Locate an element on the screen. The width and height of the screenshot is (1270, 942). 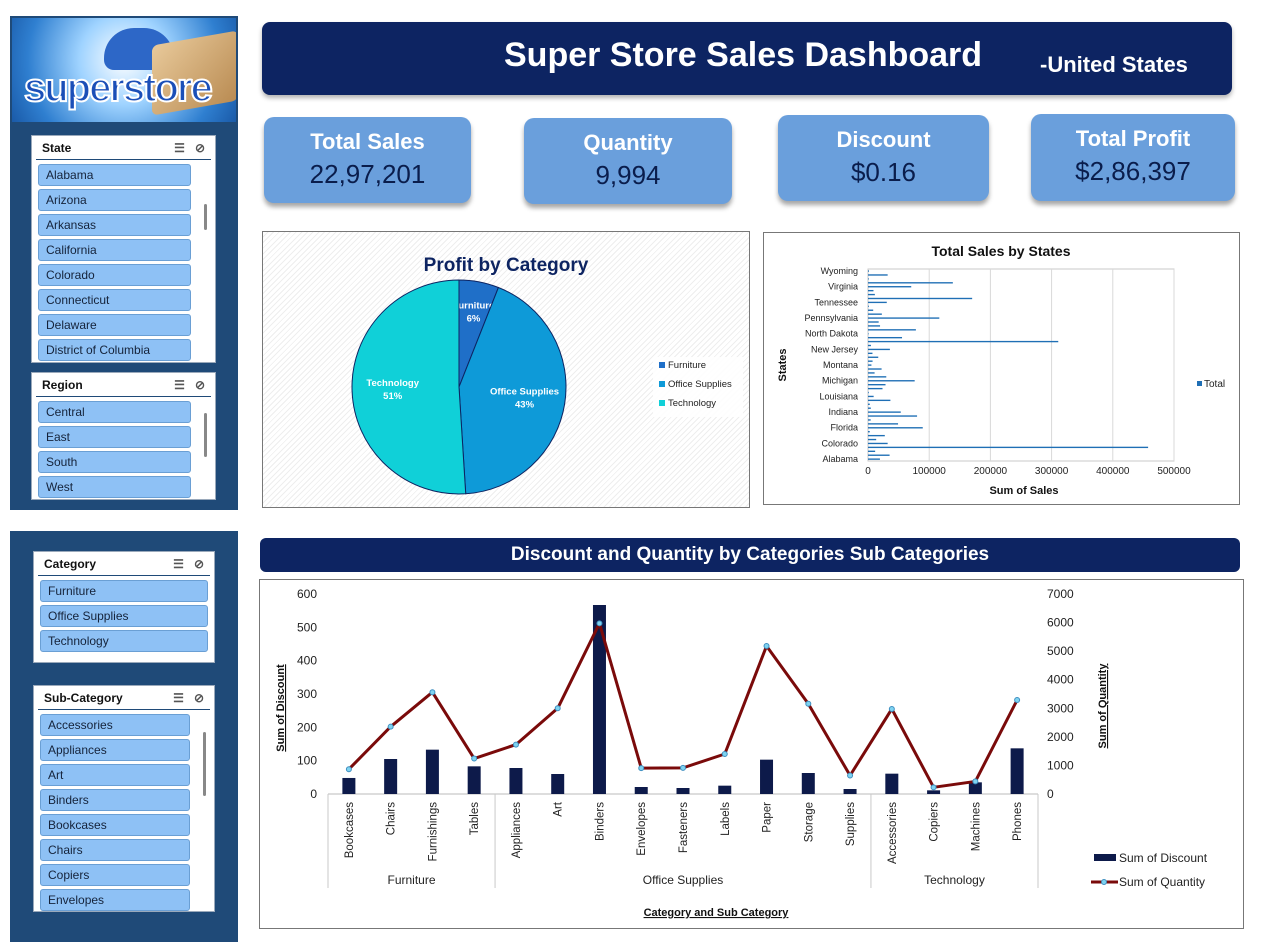
slicer-header: Category ☰ ⊘ is located at coordinates (124, 564).